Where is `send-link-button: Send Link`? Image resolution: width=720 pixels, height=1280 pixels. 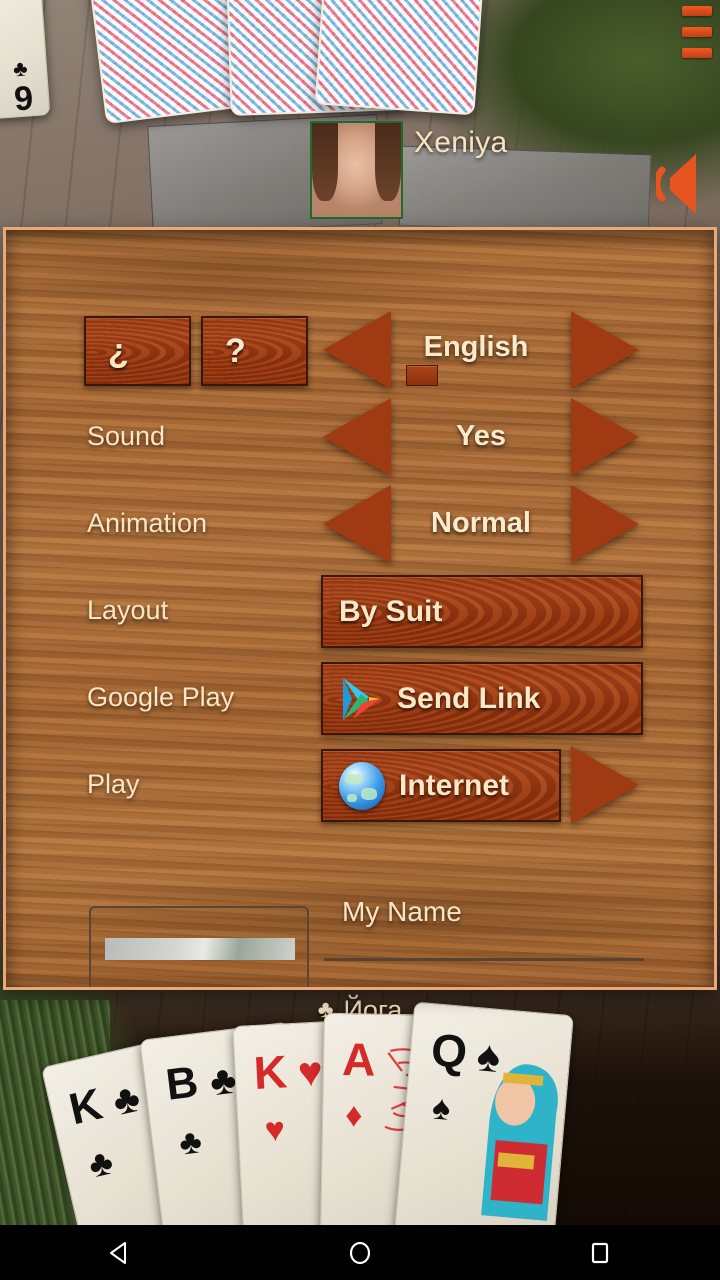 send-link-button: Send Link is located at coordinates (482, 698).